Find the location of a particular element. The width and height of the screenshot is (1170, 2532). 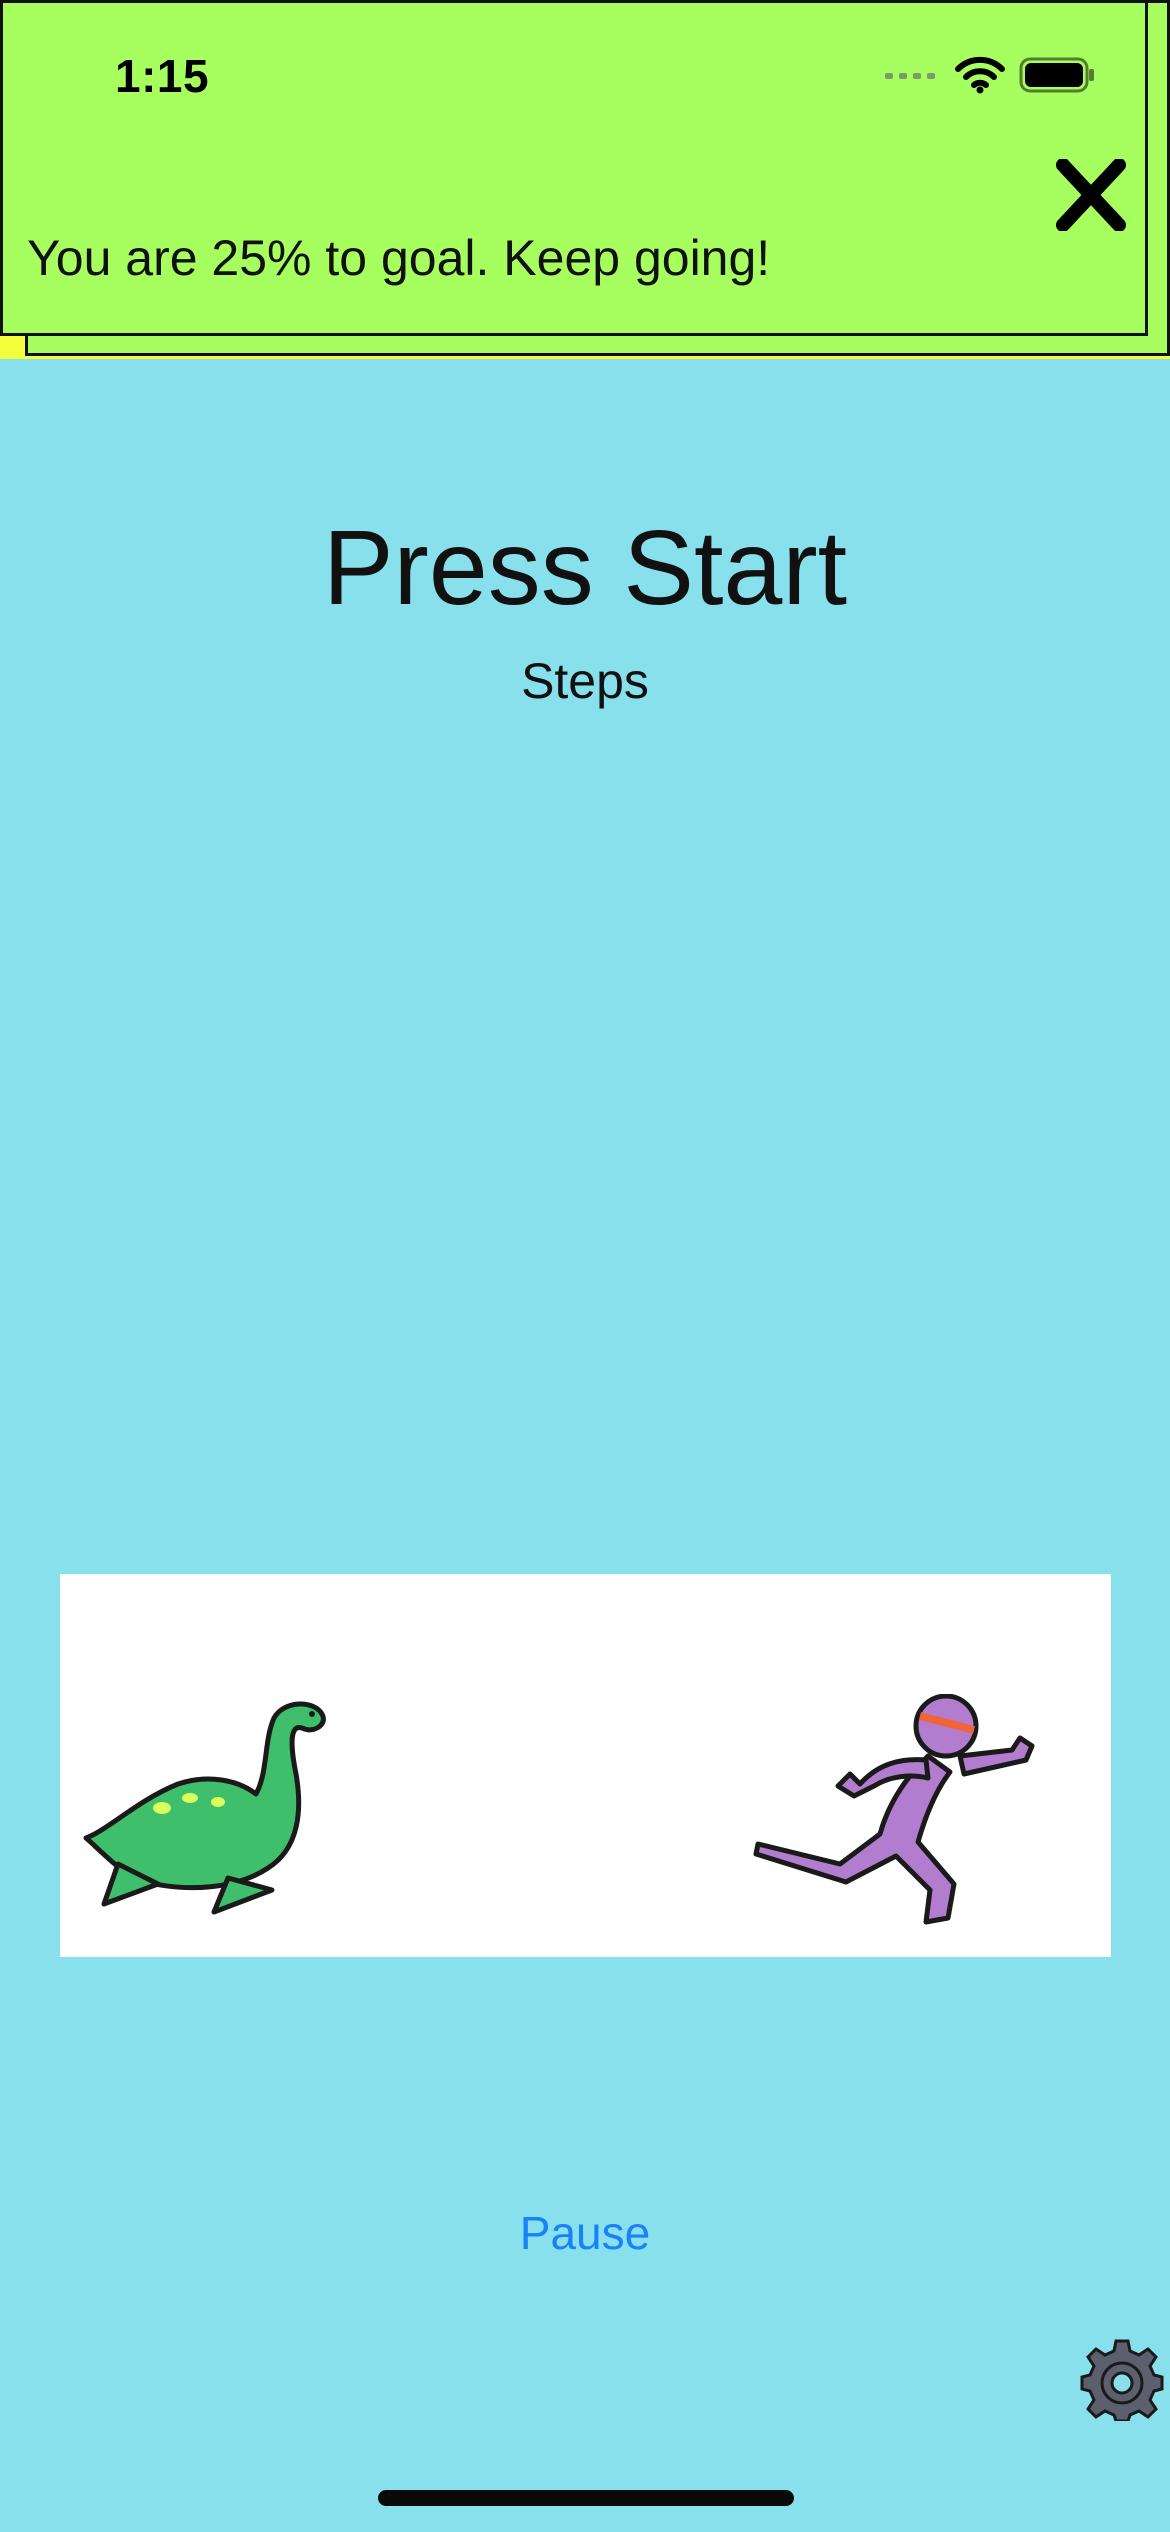

wifi-icon is located at coordinates (980, 75).